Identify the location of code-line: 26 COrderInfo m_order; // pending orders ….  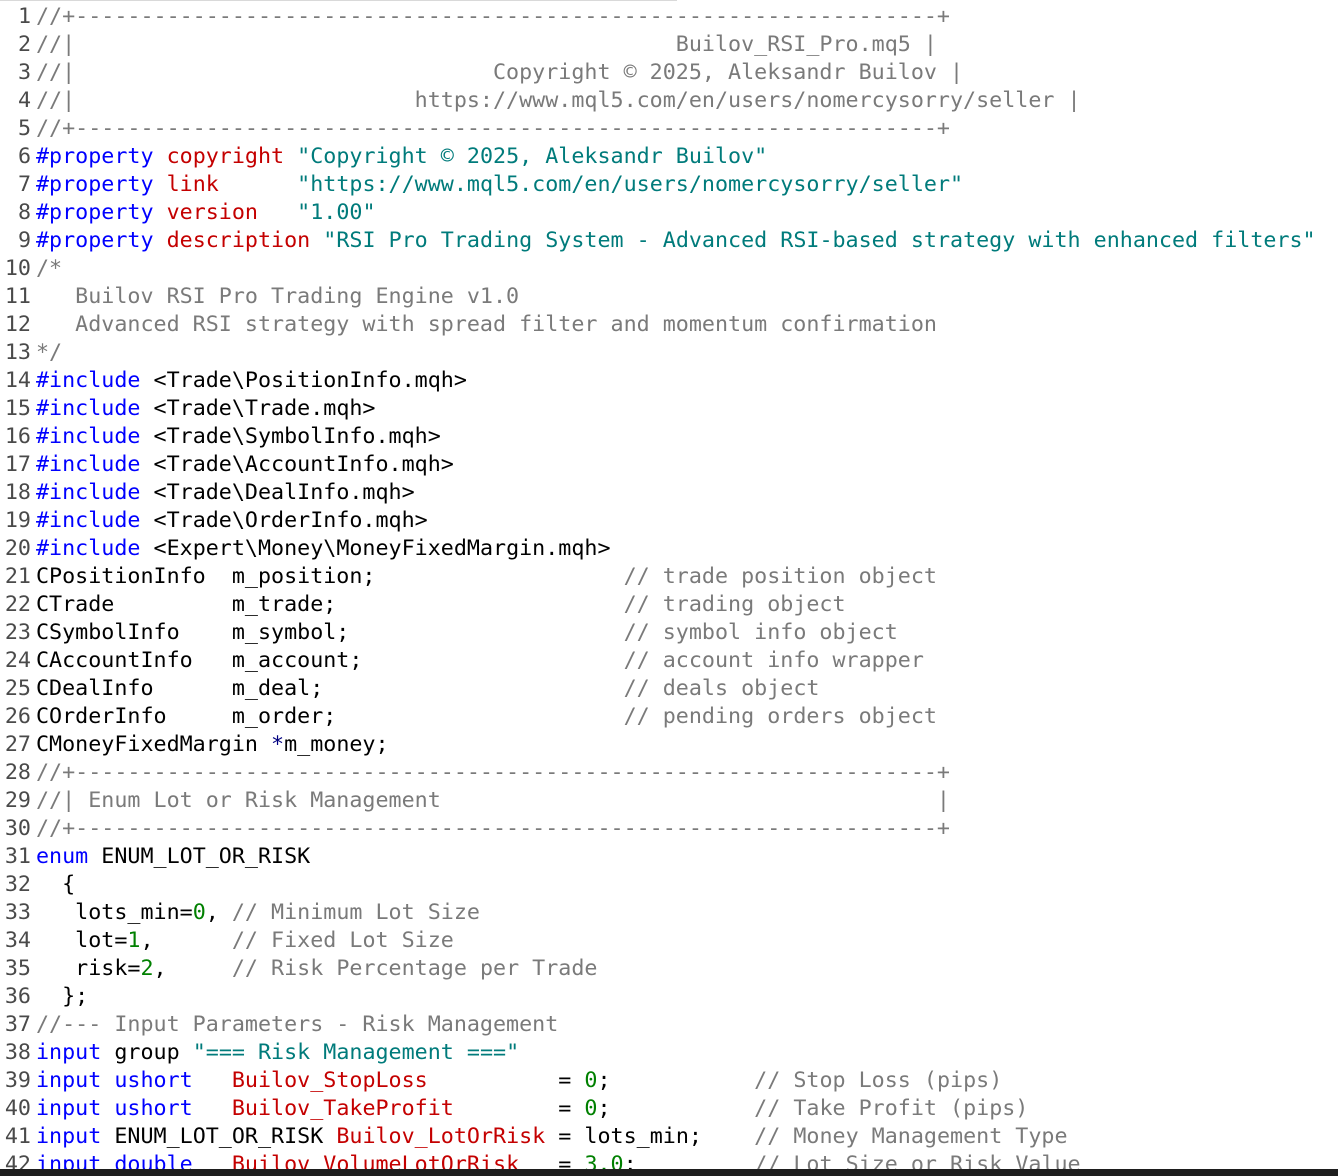
(669, 717).